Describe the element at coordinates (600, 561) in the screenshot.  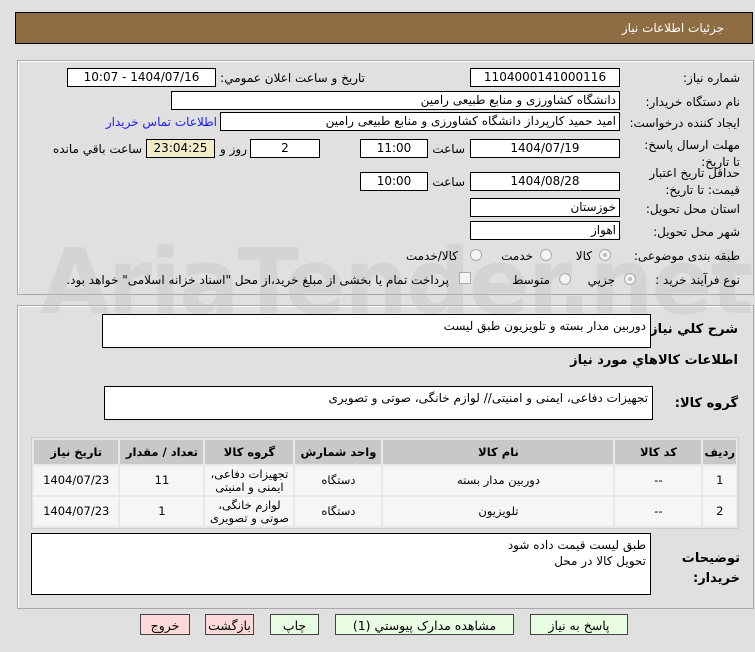
I see `notes-line-2: تحویل کالا در محل` at that location.